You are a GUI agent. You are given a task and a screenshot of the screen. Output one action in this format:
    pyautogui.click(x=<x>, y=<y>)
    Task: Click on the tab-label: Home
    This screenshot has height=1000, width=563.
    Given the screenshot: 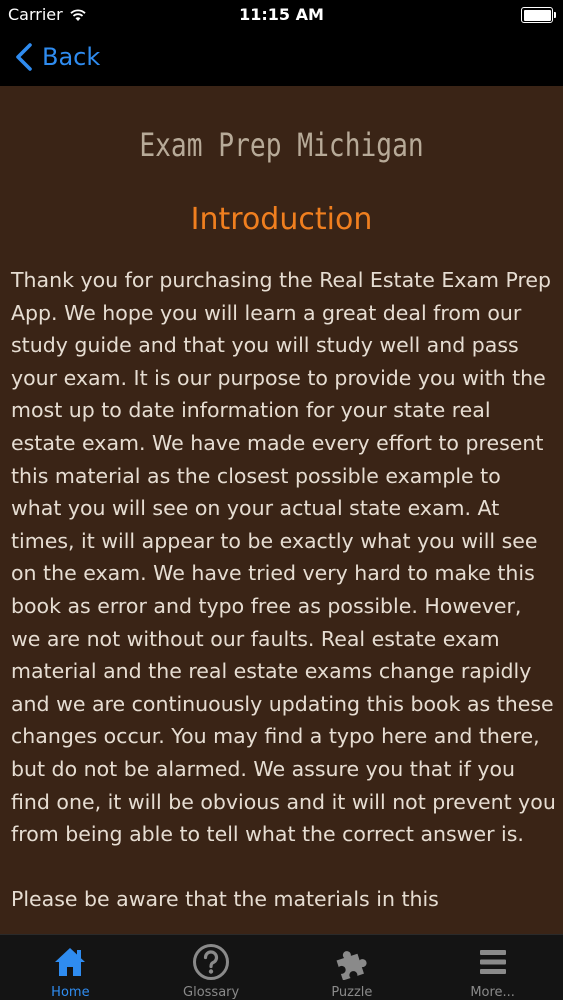 What is the action you would take?
    pyautogui.click(x=70, y=992)
    